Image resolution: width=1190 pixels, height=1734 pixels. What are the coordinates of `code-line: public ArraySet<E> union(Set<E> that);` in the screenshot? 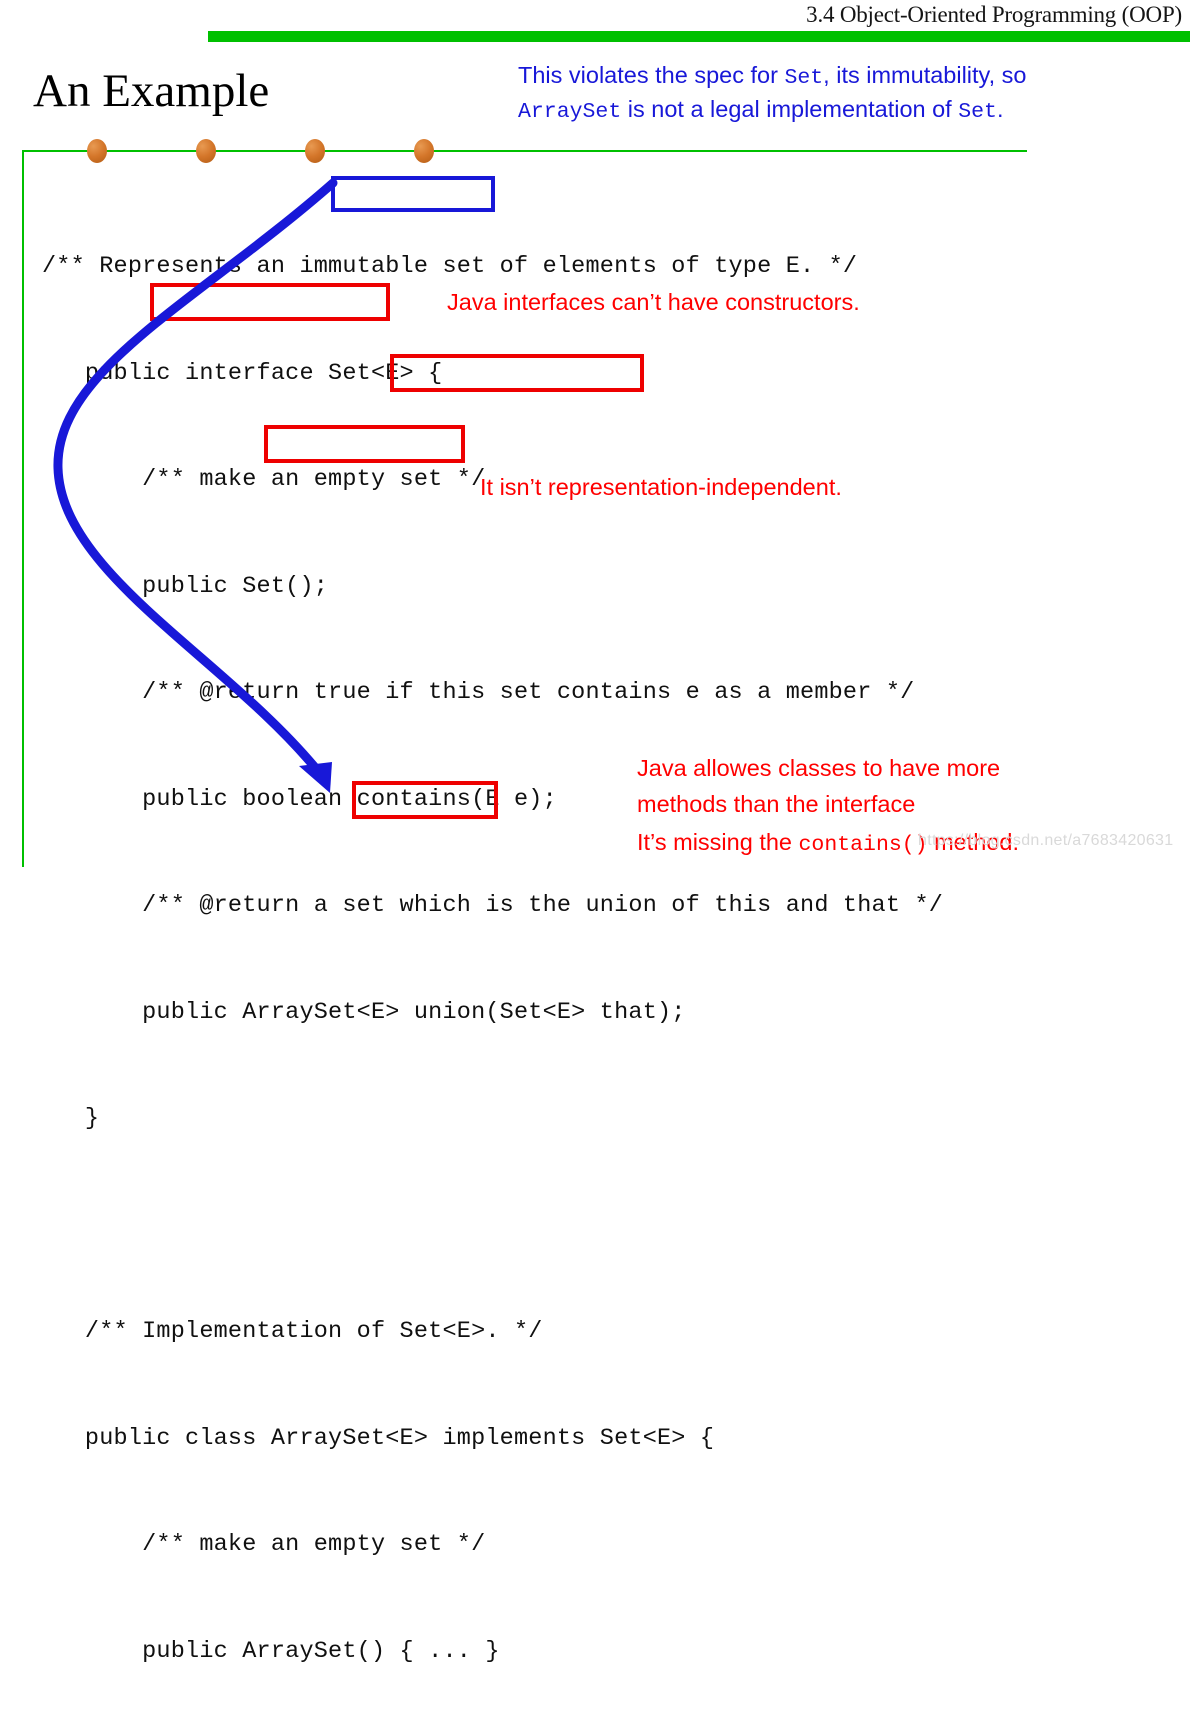 It's located at (364, 1012).